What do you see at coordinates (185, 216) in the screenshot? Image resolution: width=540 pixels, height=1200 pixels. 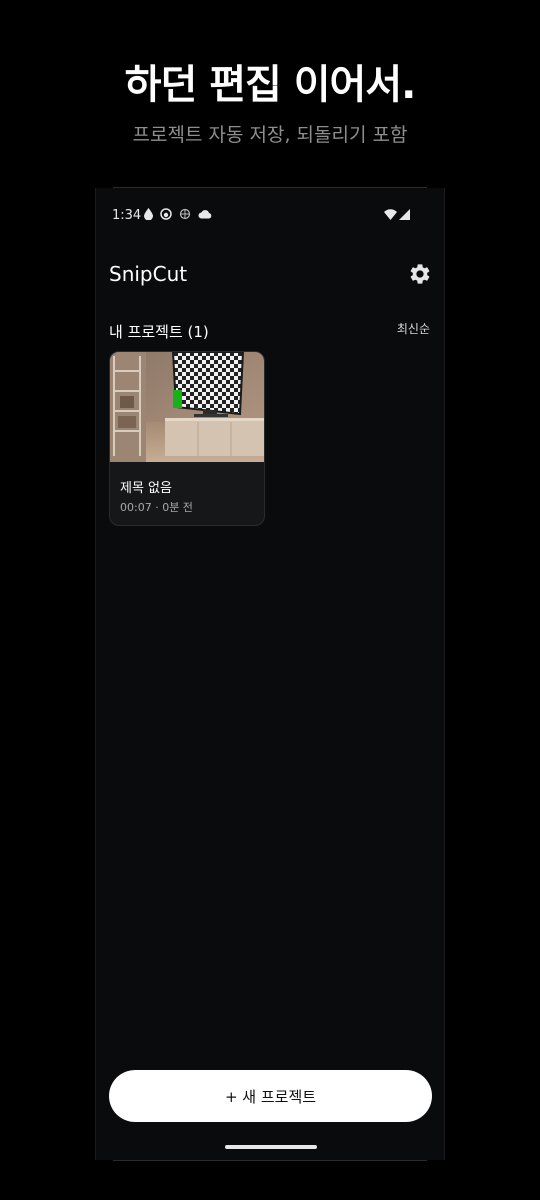 I see `vpn-icon` at bounding box center [185, 216].